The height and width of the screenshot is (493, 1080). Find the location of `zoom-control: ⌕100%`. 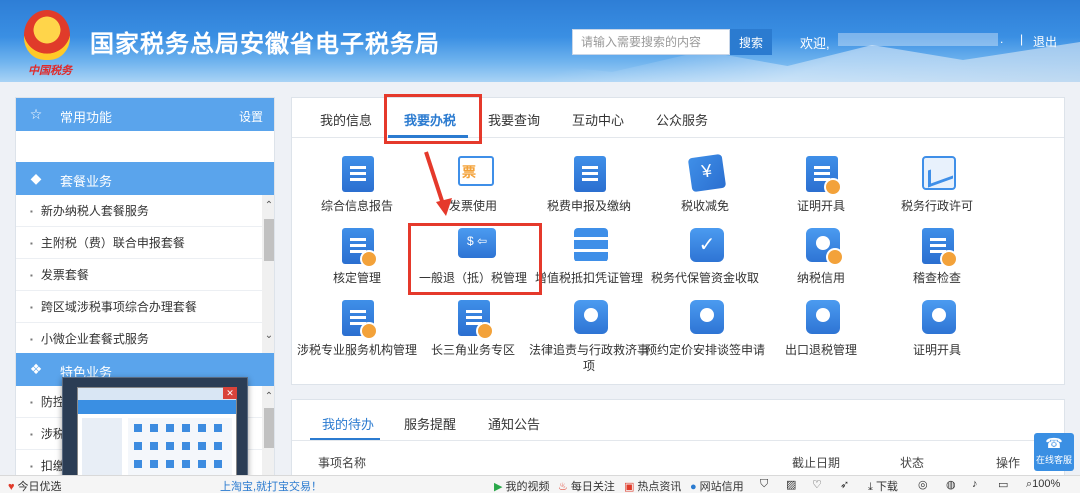

zoom-control: ⌕100% is located at coordinates (1043, 484).